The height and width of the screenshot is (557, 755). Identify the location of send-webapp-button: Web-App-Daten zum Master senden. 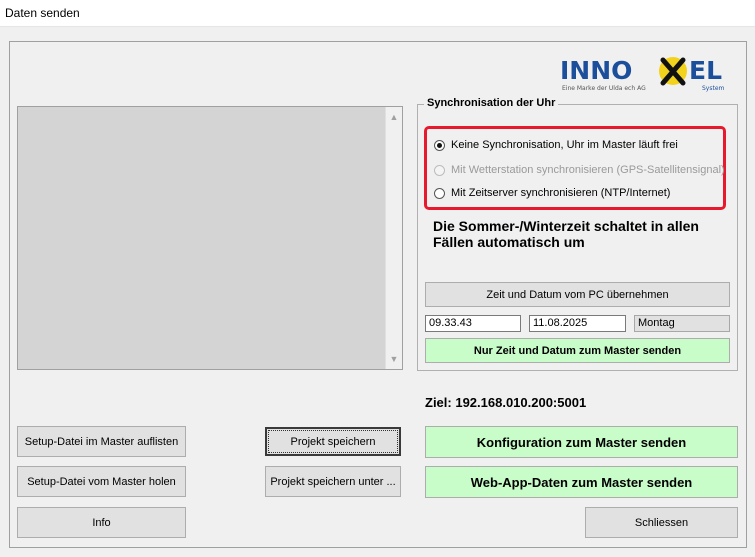
(581, 482).